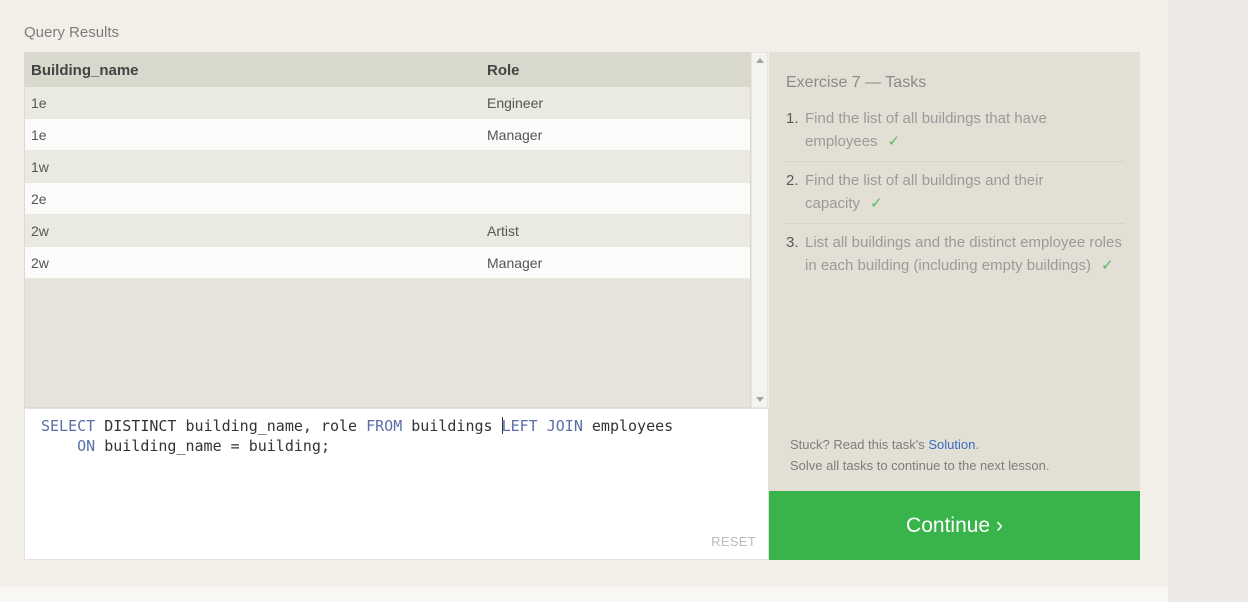 This screenshot has height=602, width=1248. What do you see at coordinates (792, 118) in the screenshot?
I see `task-number: 1.` at bounding box center [792, 118].